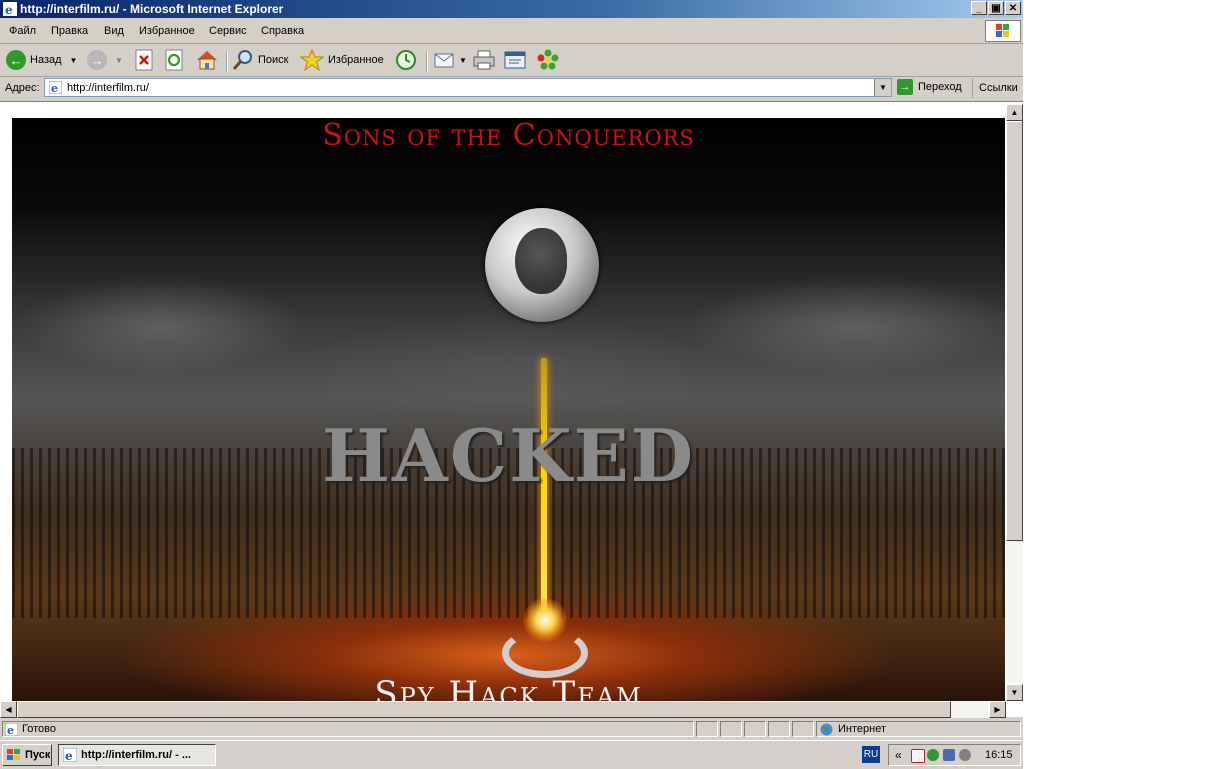  I want to click on status-pane: e Готово, so click(348, 729).